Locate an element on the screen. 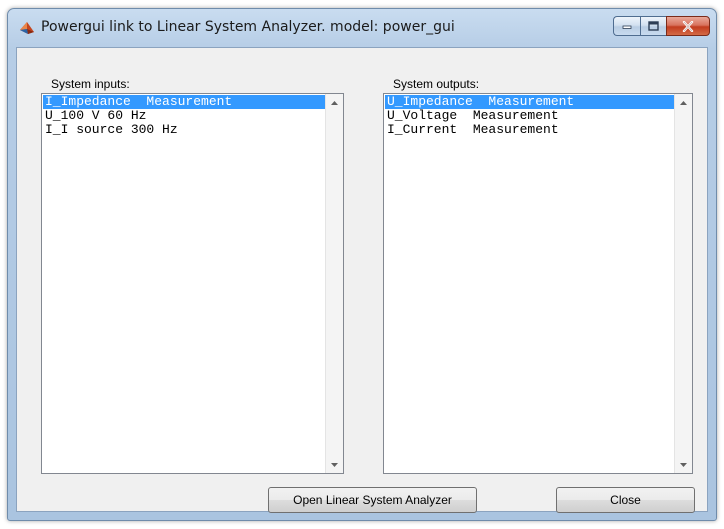  list-item: I_Impedance Measurement is located at coordinates (184, 102).